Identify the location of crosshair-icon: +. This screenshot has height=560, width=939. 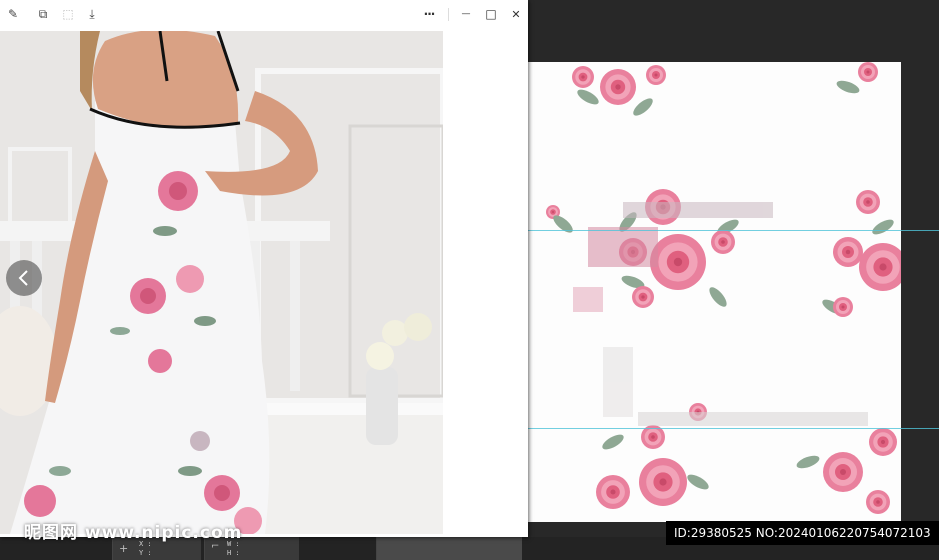
(124, 548).